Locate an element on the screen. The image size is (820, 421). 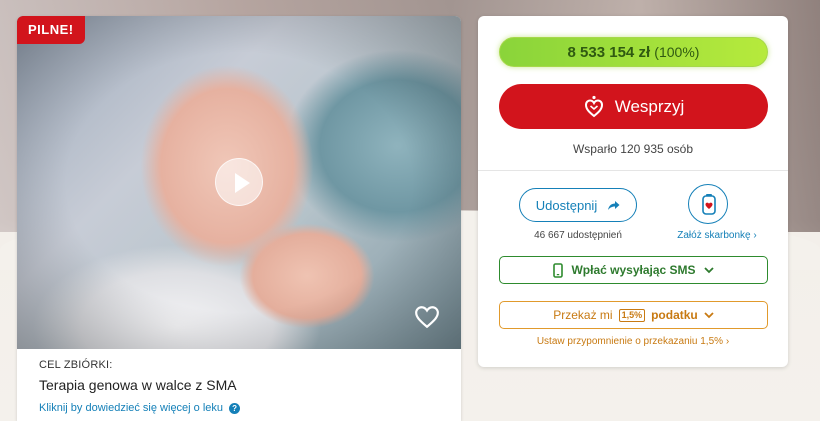
sms-donation-button: Wpłać wysyłając SMS is located at coordinates (633, 270).